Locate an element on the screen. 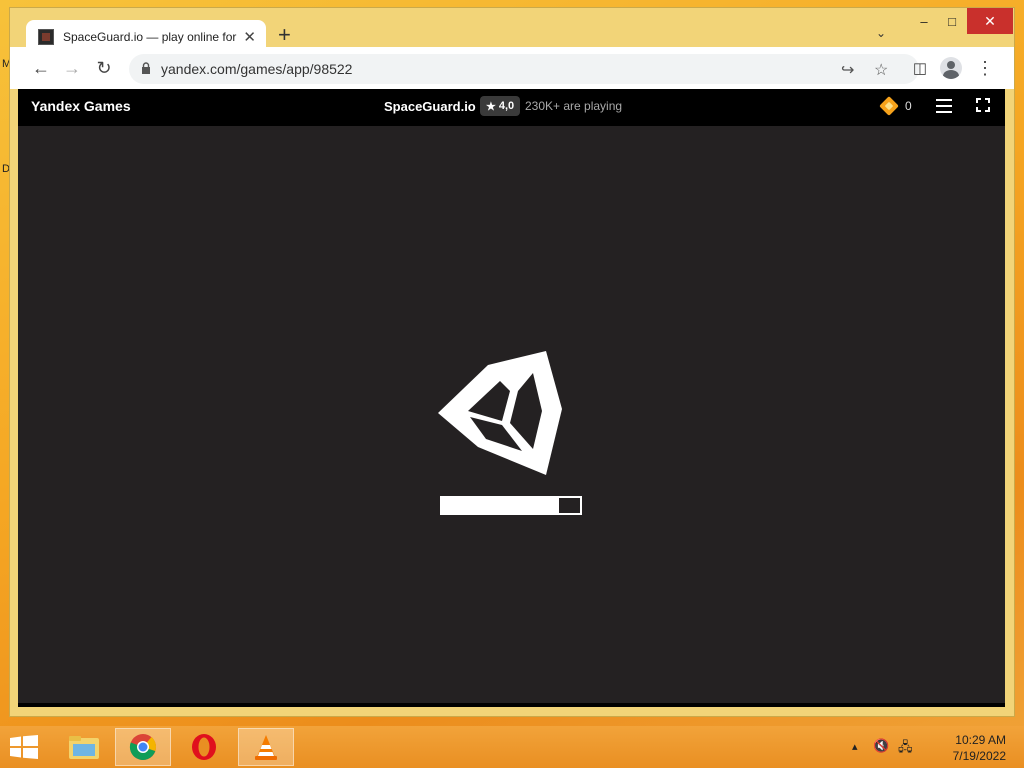 Image resolution: width=1024 pixels, height=768 pixels. lock-icon is located at coordinates (146, 68).